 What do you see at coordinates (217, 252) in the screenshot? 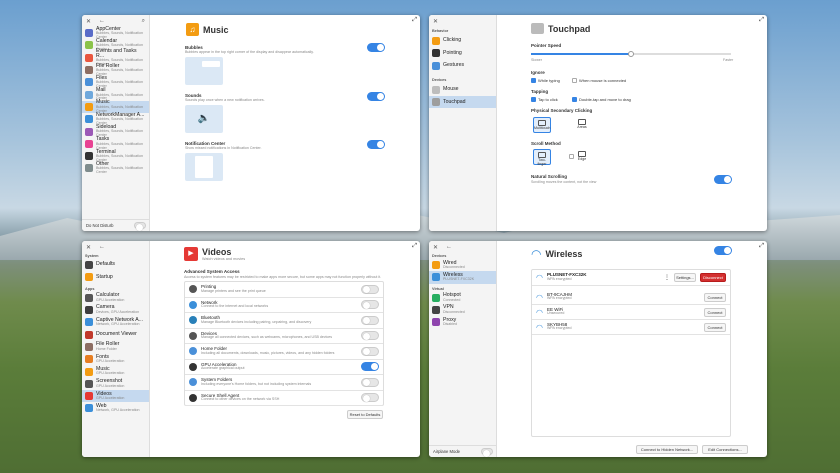
I see `page-title: Videos` at bounding box center [217, 252].